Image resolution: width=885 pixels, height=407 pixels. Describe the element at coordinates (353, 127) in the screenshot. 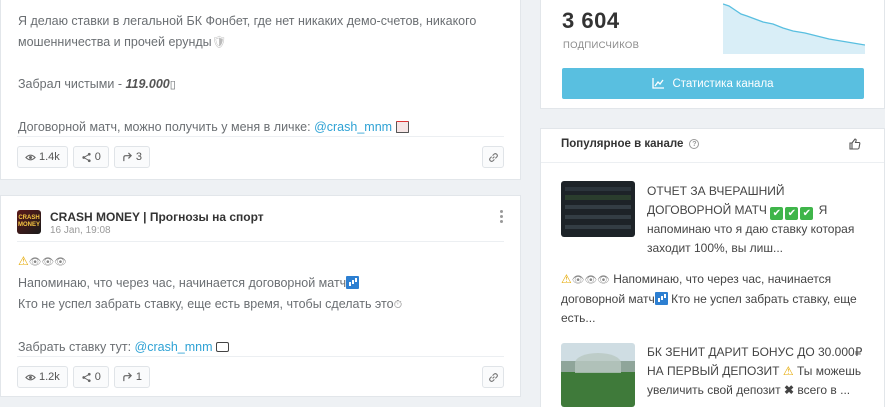

I see `post-1-contact-link: @crash_mnm` at that location.